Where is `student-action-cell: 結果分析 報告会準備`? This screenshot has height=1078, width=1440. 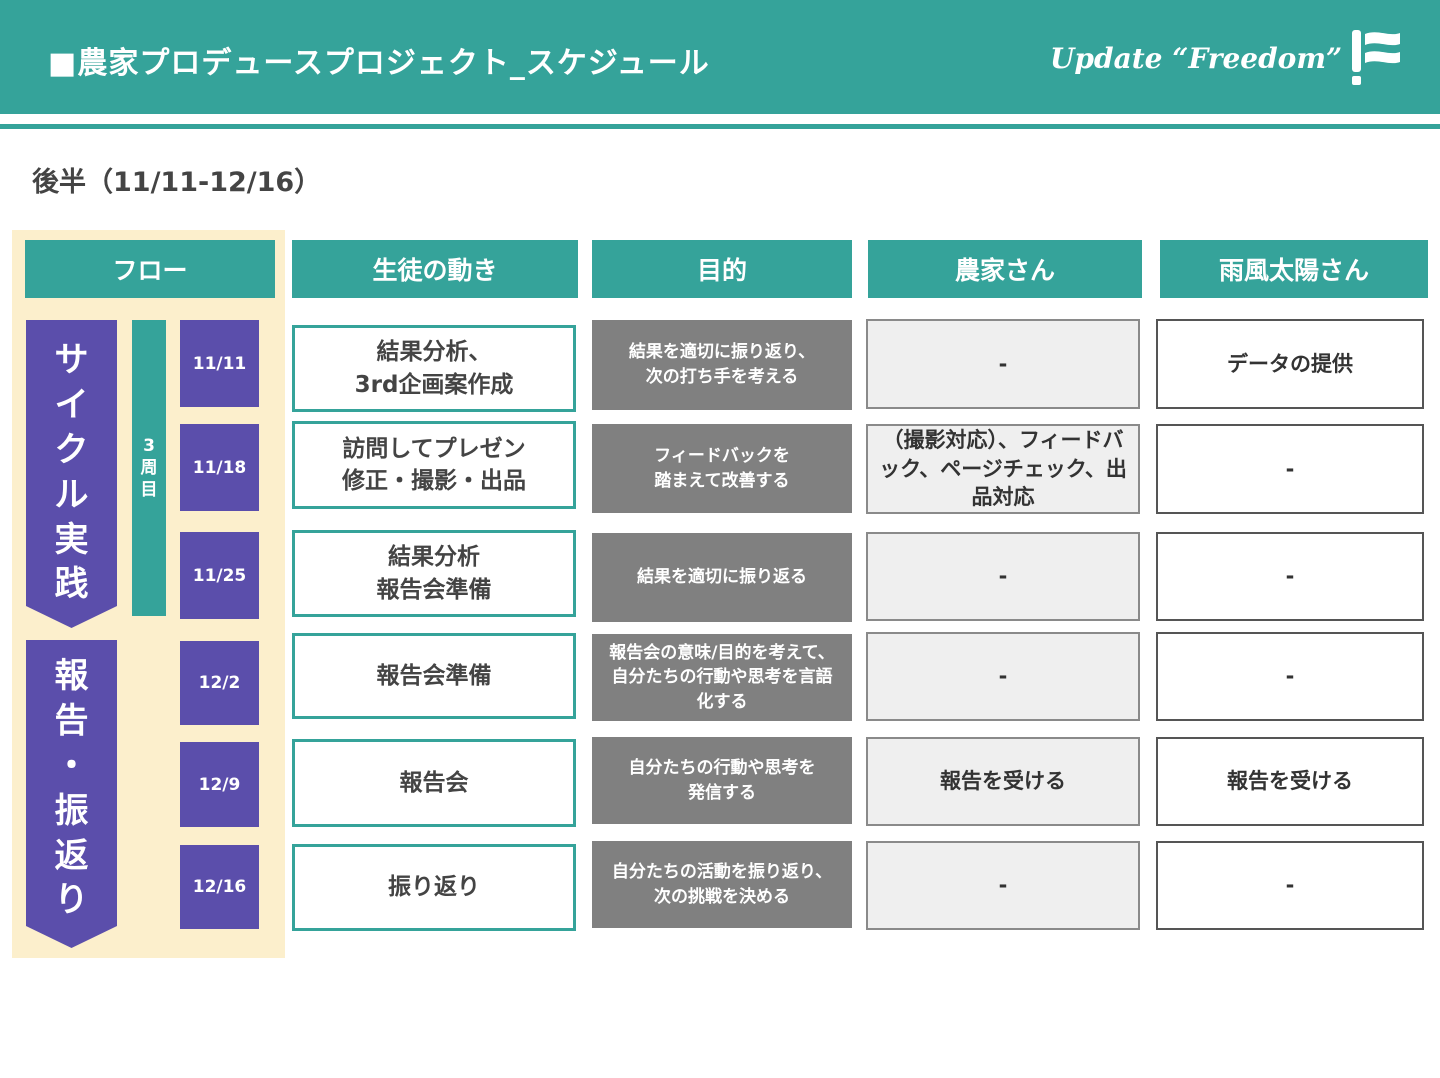
student-action-cell: 結果分析 報告会準備 is located at coordinates (434, 573).